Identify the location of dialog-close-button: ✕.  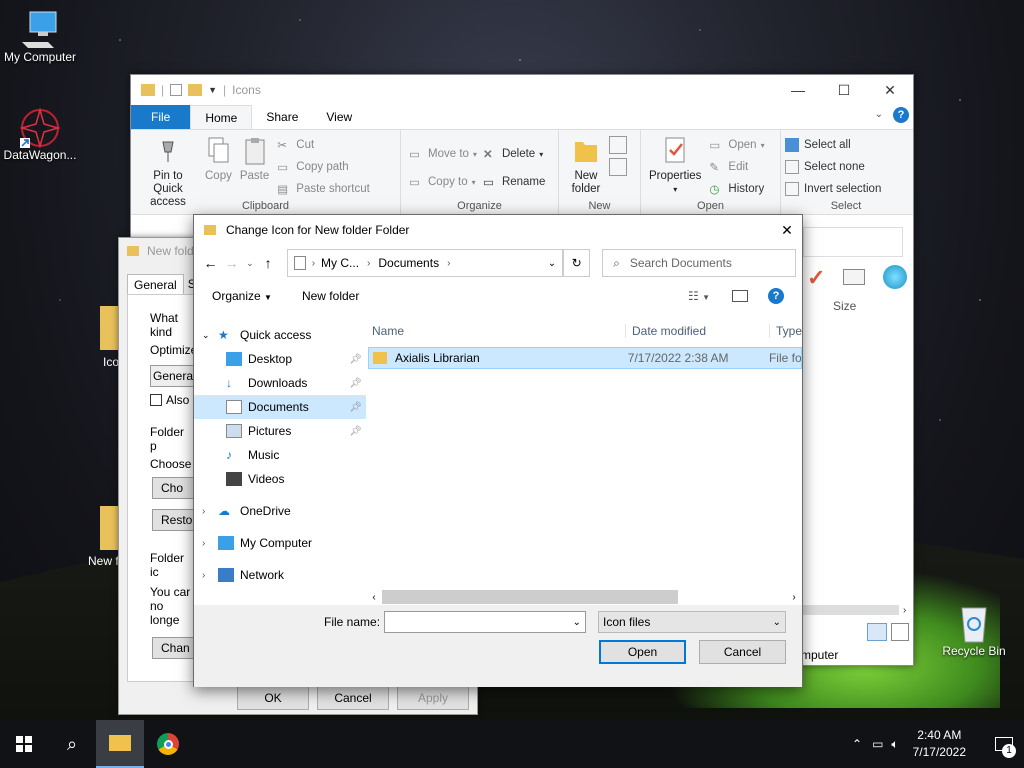
(787, 230).